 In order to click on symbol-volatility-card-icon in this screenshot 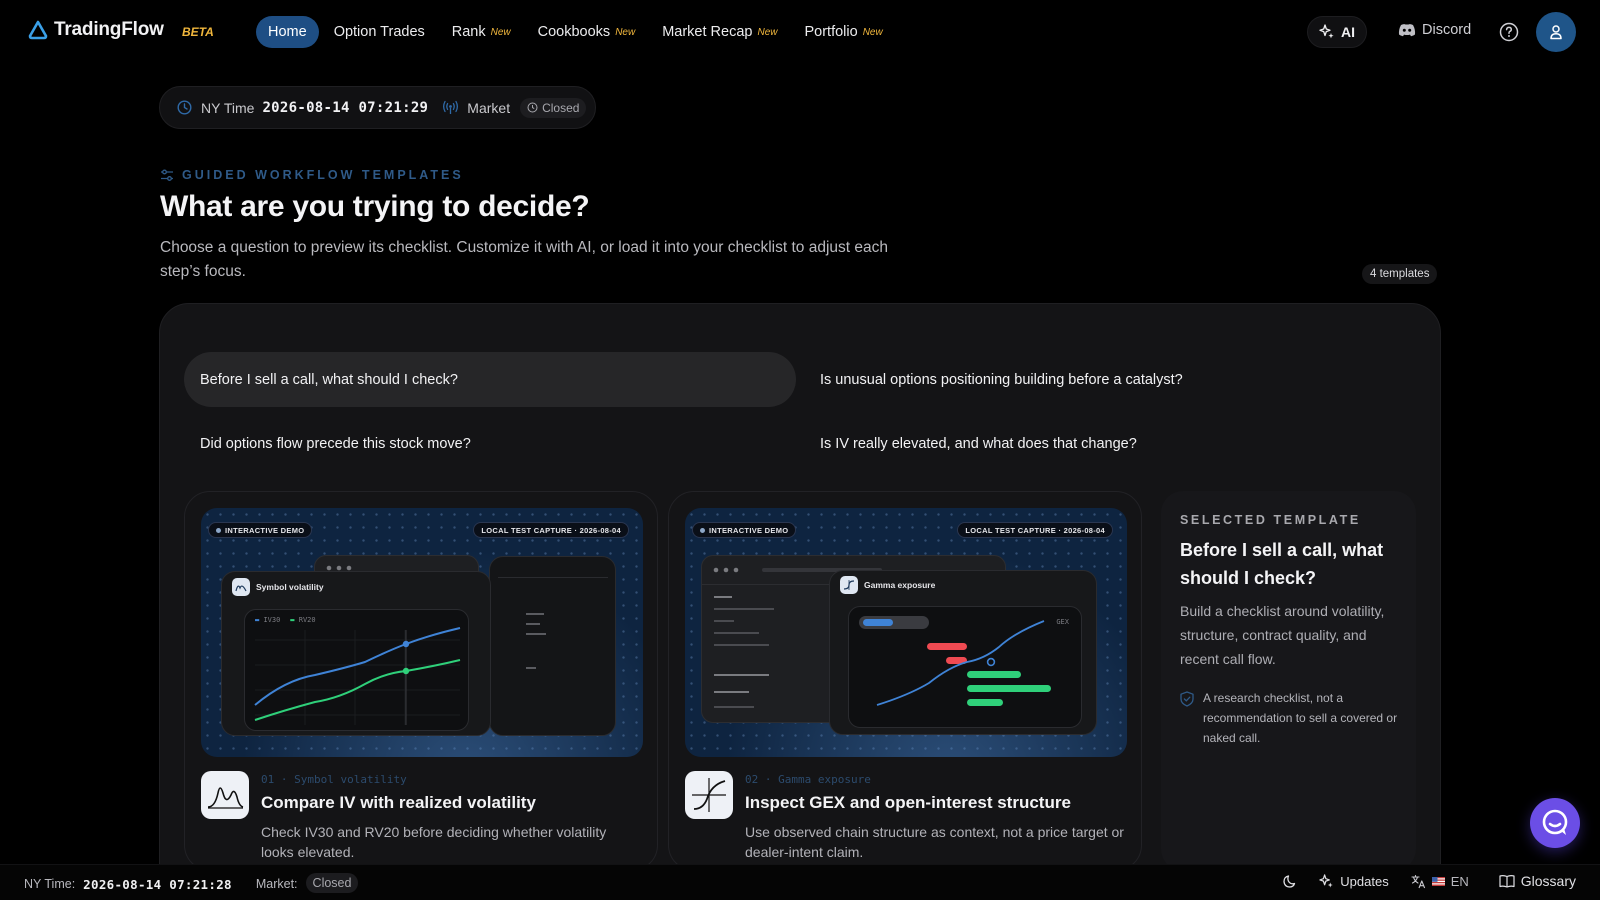, I will do `click(225, 795)`.